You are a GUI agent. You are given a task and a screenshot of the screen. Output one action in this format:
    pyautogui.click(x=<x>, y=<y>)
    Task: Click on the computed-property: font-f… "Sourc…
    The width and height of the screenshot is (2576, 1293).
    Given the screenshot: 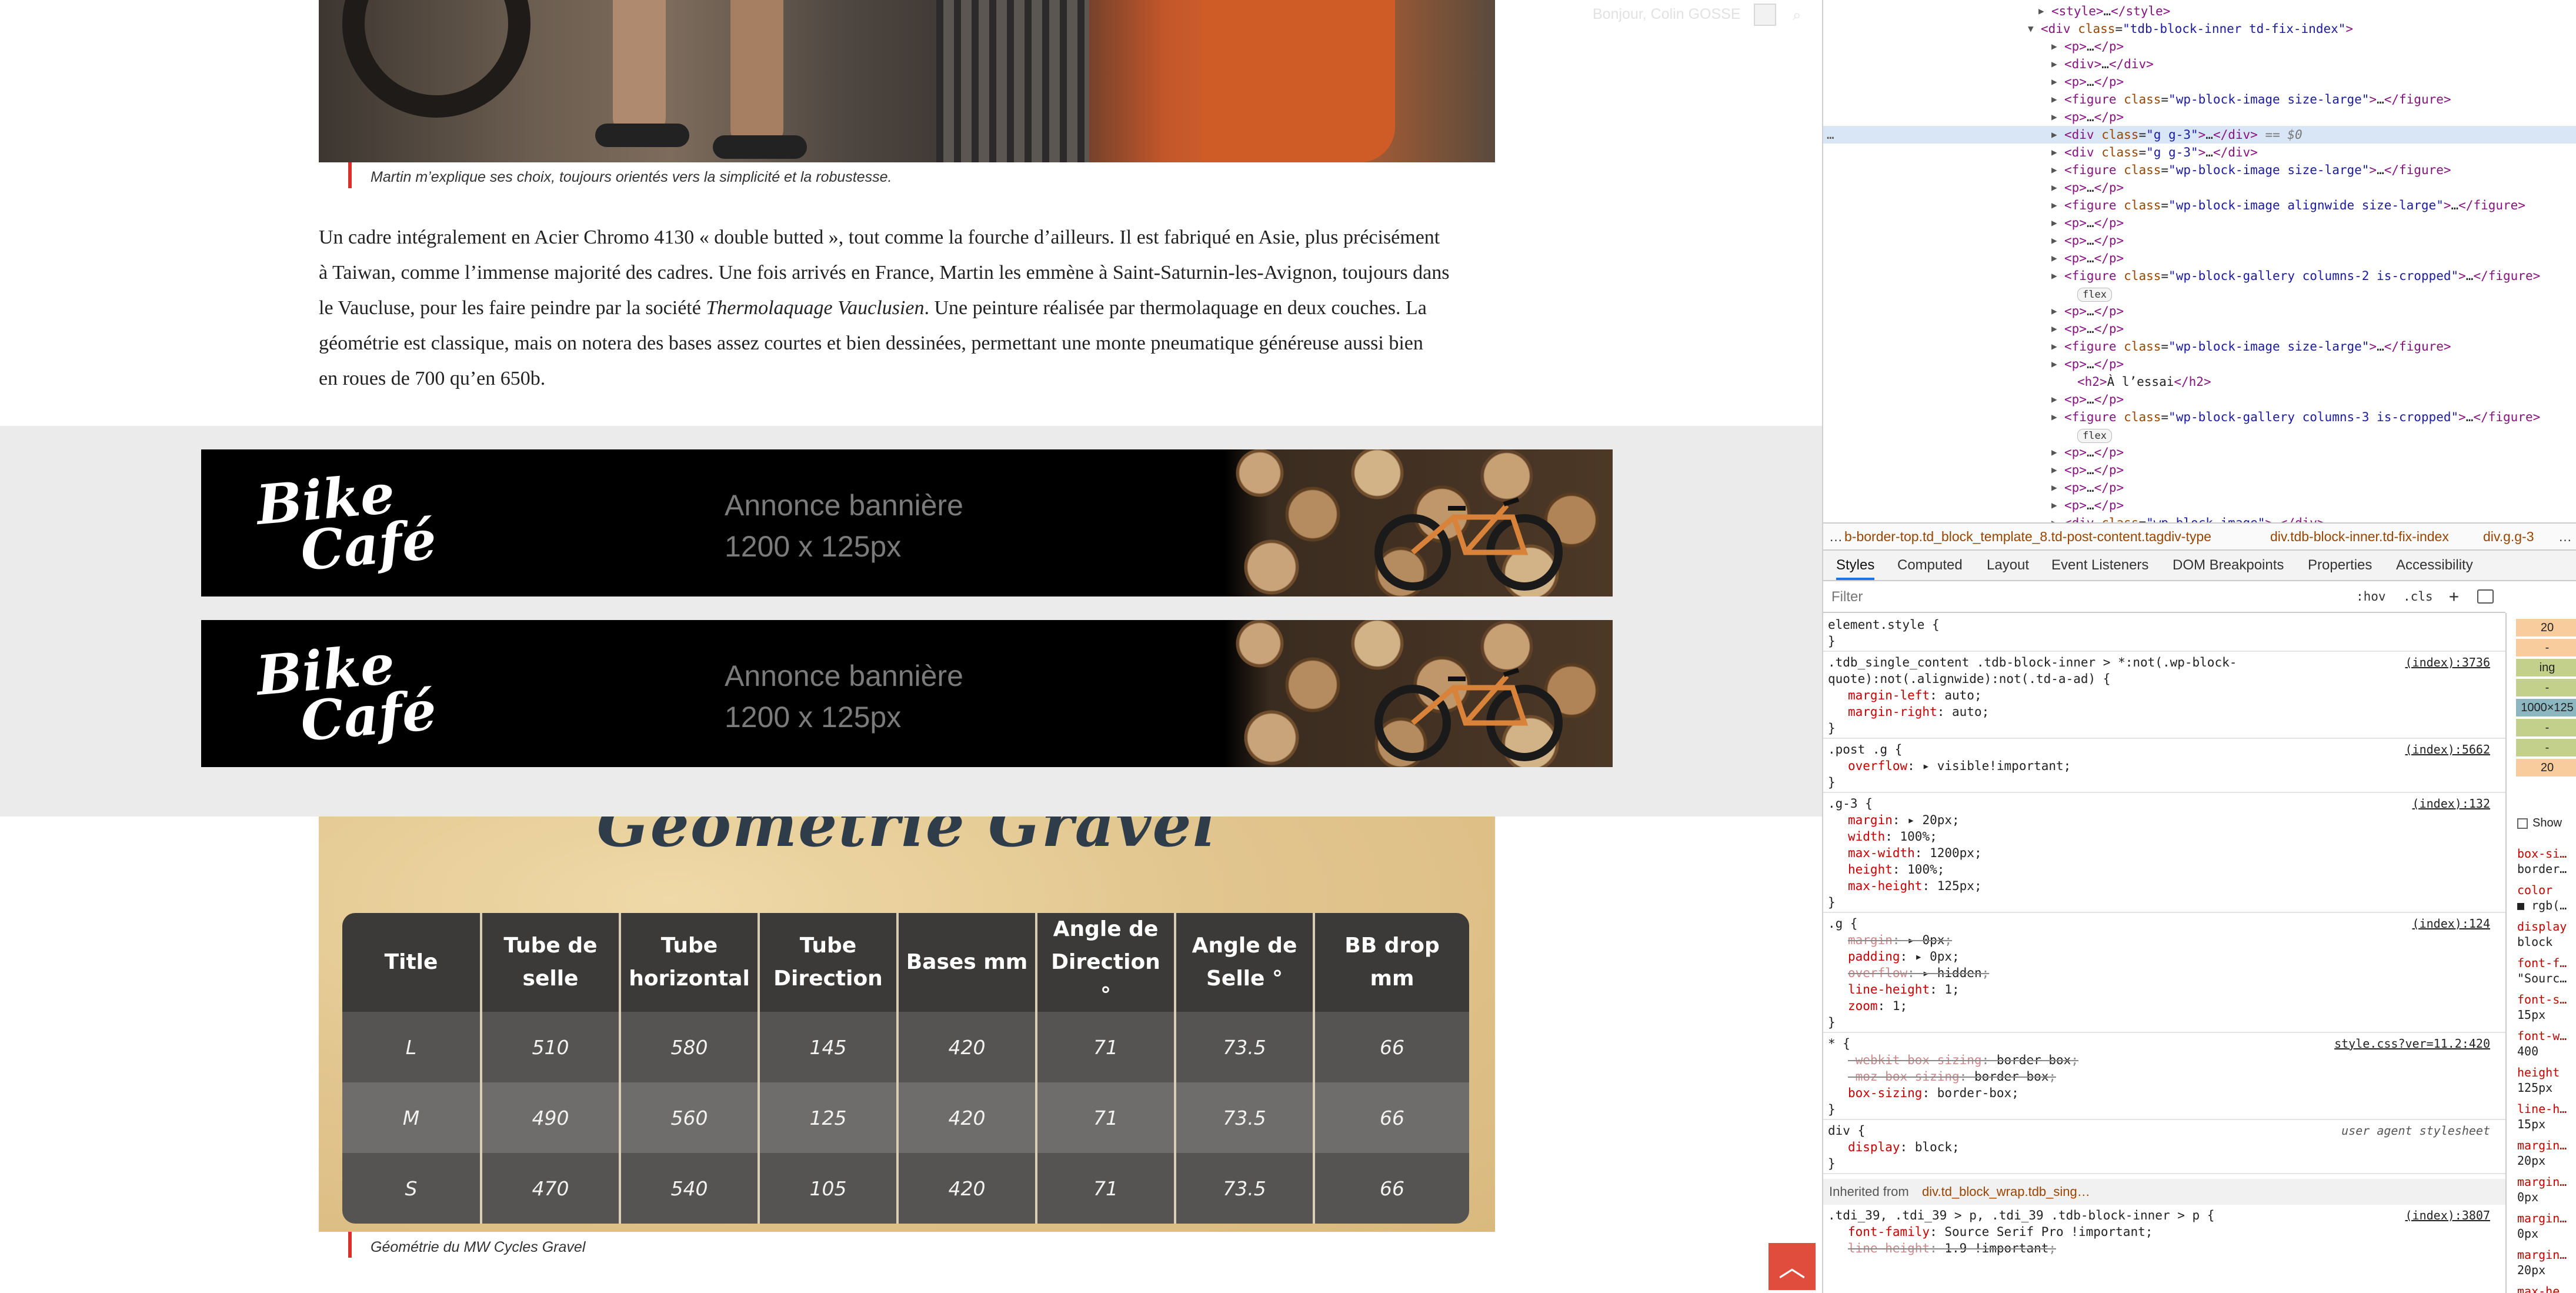 What is the action you would take?
    pyautogui.click(x=2546, y=970)
    